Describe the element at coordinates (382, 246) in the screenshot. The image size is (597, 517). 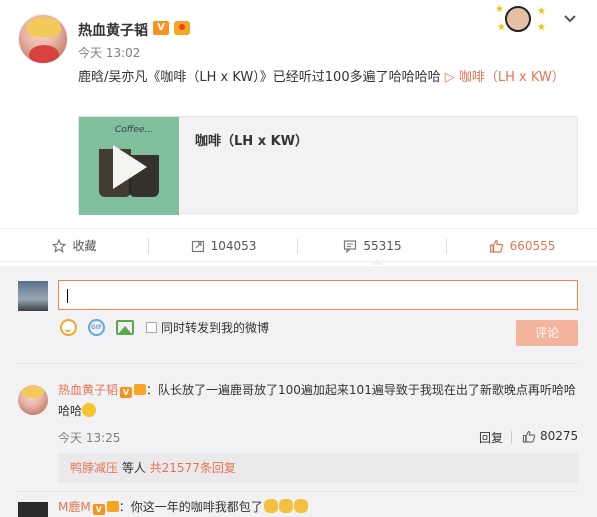
I see `comment-count: 55315` at that location.